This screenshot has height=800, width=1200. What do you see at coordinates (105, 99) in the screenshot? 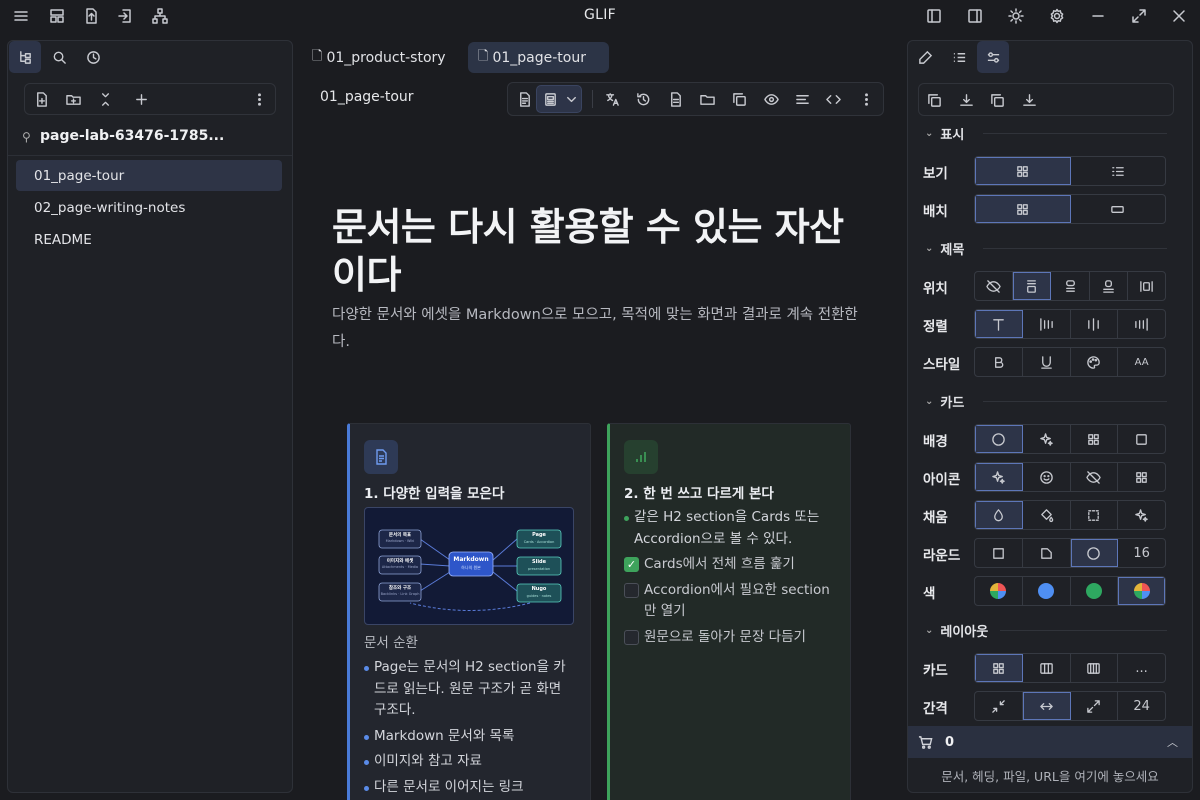
I see `collapse-icon` at bounding box center [105, 99].